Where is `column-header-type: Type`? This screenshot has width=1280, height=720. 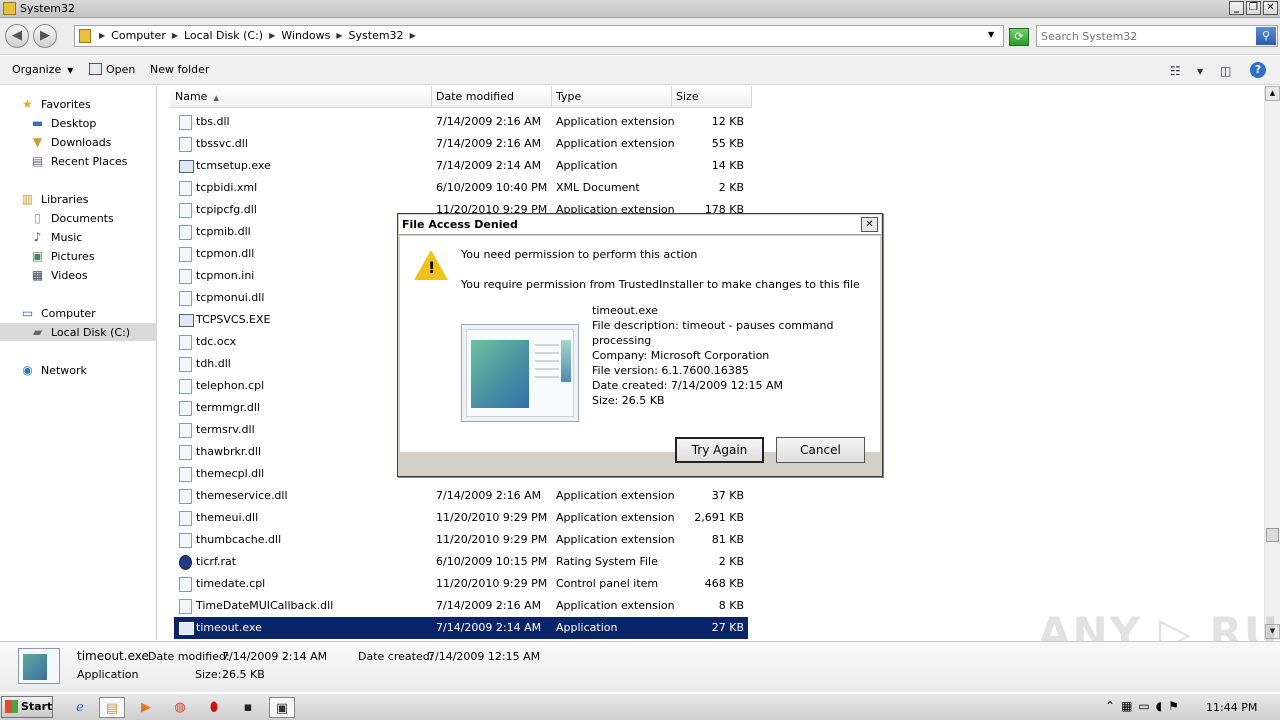 column-header-type: Type is located at coordinates (612, 97).